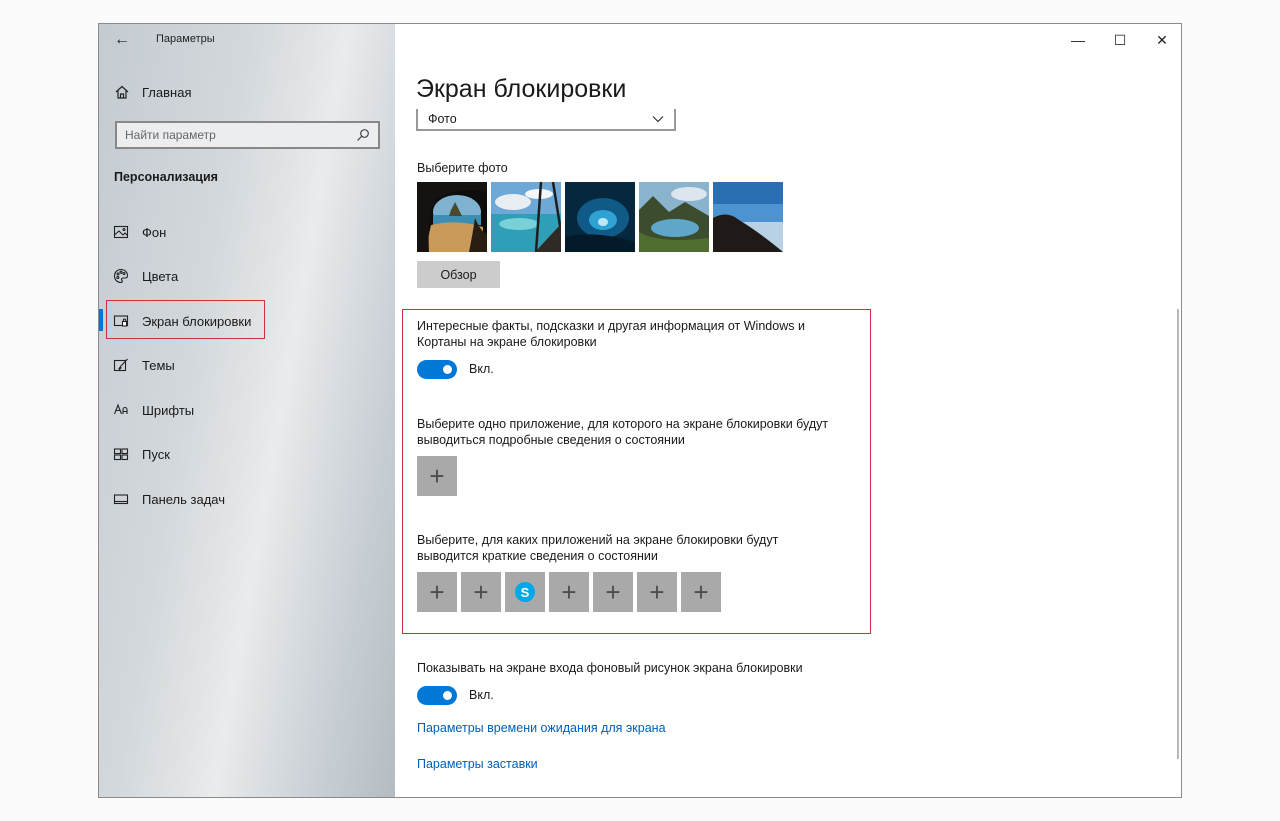 This screenshot has width=1280, height=821. What do you see at coordinates (139, 232) in the screenshot?
I see `sidebar-item-background: Фон` at bounding box center [139, 232].